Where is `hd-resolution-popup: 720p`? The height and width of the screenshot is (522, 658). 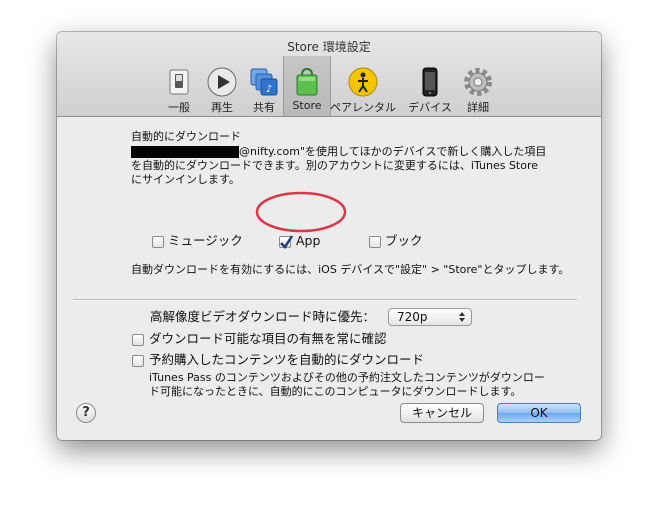 hd-resolution-popup: 720p is located at coordinates (430, 317).